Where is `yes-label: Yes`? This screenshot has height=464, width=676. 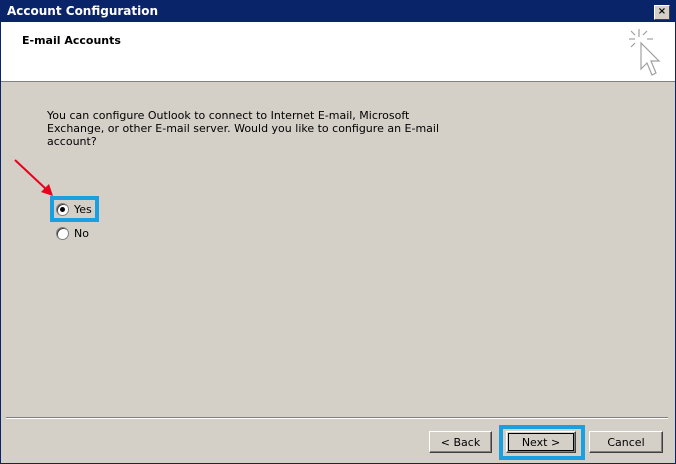 yes-label: Yes is located at coordinates (83, 209).